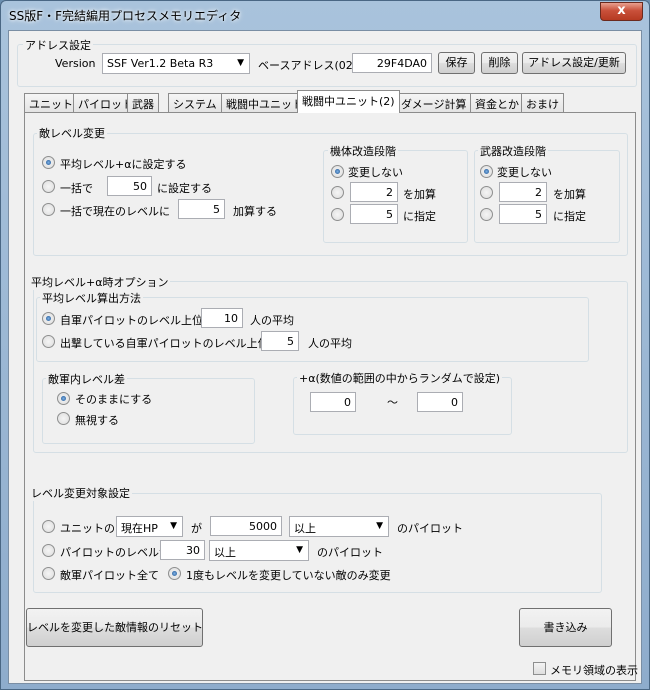 This screenshot has height=690, width=650. What do you see at coordinates (434, 102) in the screenshot?
I see `tab-damage-calc: ダメージ計算` at bounding box center [434, 102].